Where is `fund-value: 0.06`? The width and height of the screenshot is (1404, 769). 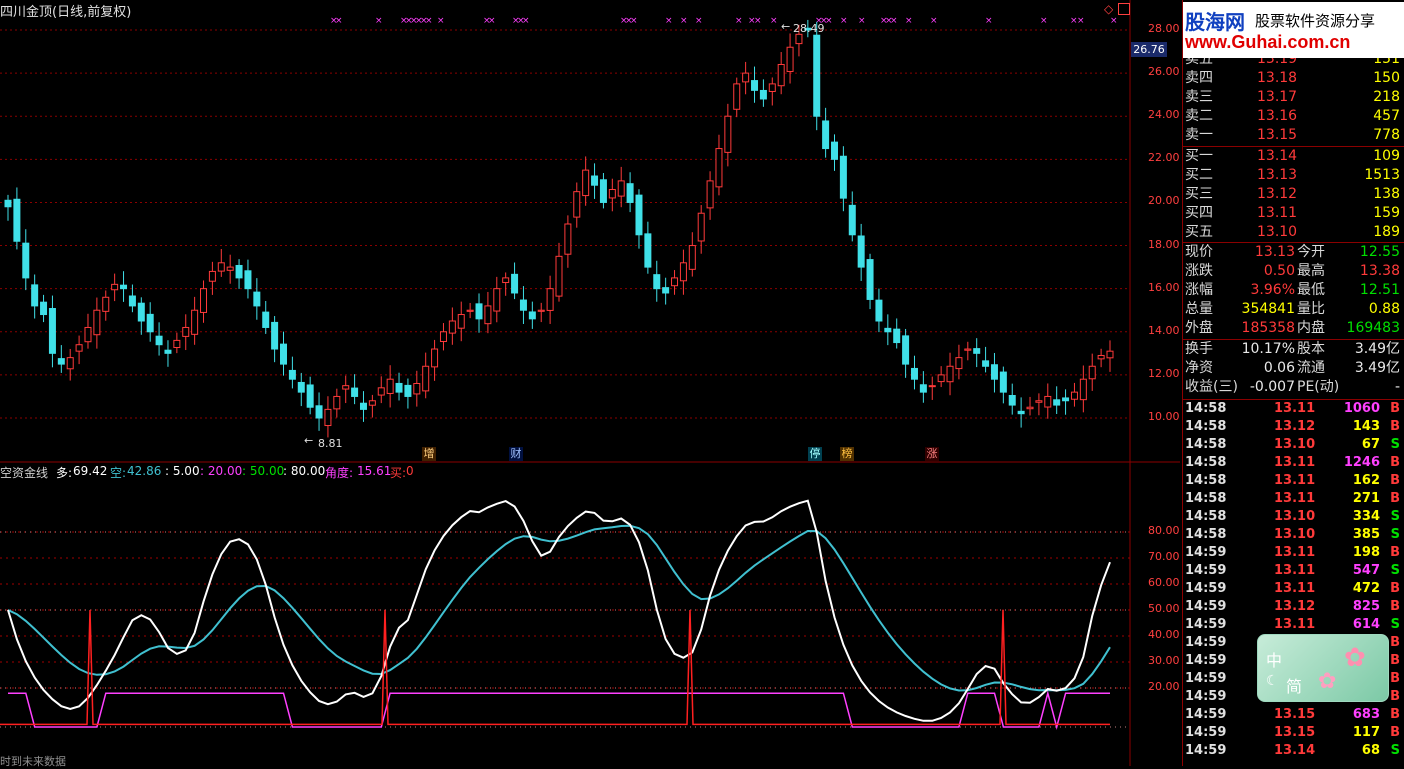
fund-value: 0.06 is located at coordinates (1279, 368).